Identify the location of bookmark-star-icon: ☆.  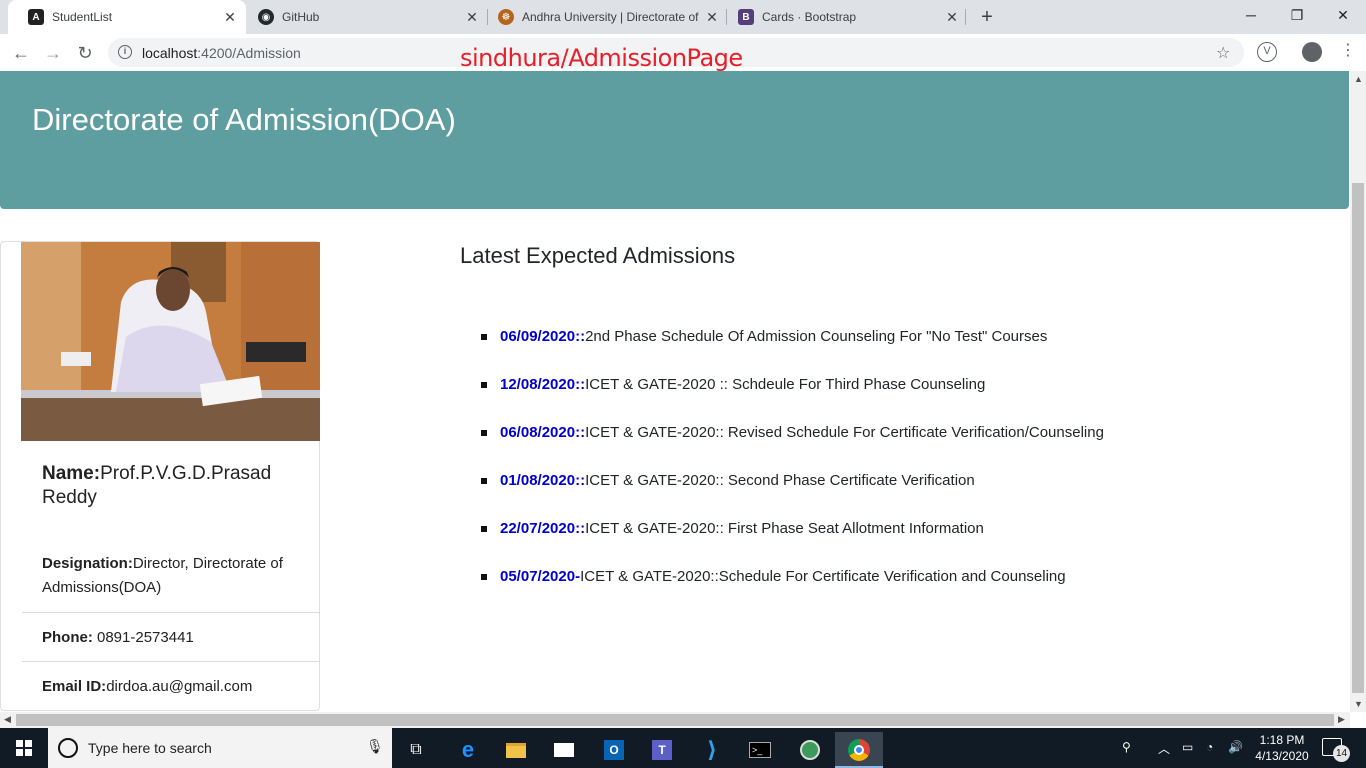
(1223, 53).